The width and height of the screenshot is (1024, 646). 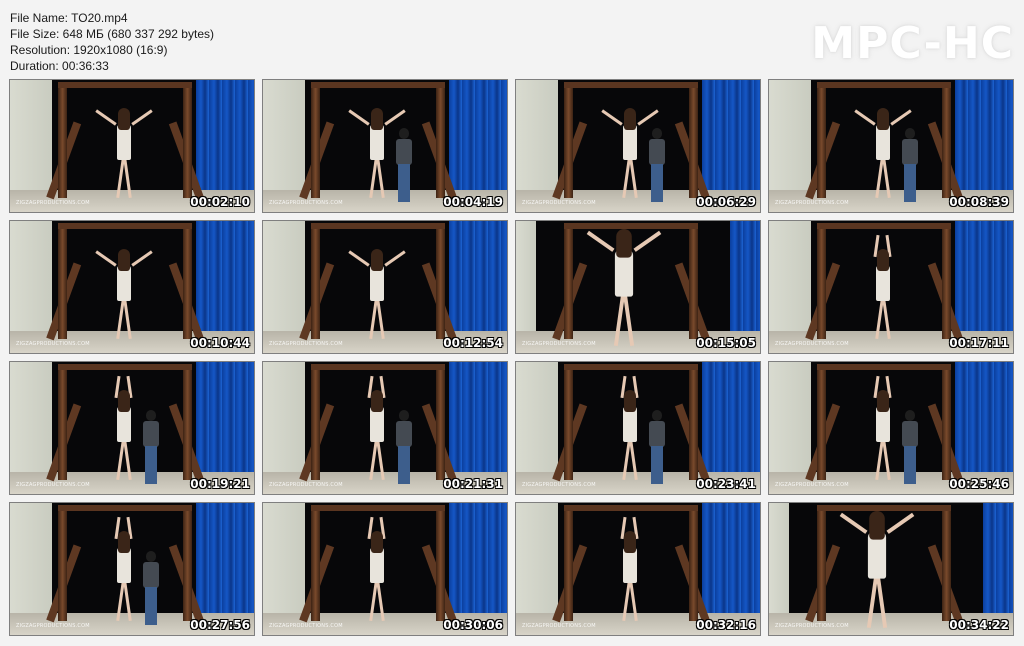 What do you see at coordinates (912, 43) in the screenshot?
I see `mpc-hc-logo: MPC-HC` at bounding box center [912, 43].